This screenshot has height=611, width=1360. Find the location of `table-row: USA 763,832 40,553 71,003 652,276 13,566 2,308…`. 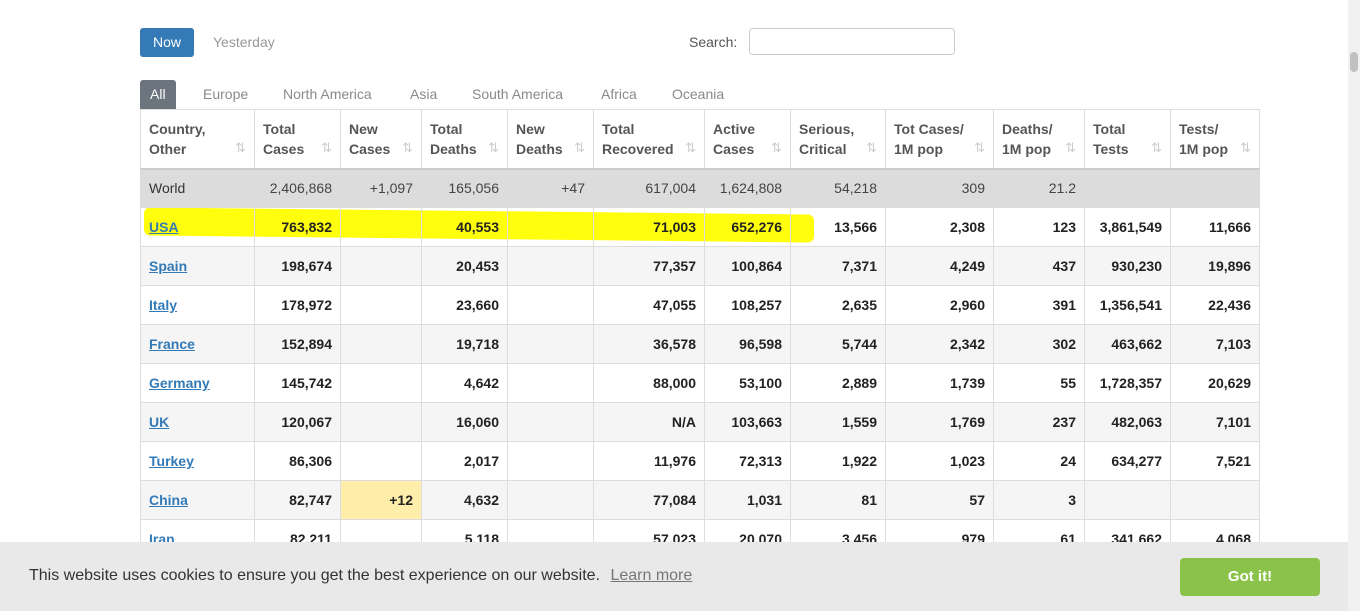

table-row: USA 763,832 40,553 71,003 652,276 13,566 2,308… is located at coordinates (700, 227).